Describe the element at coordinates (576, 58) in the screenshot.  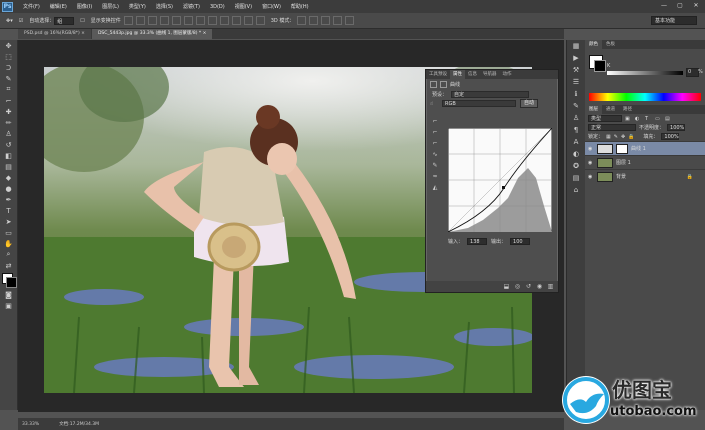
I see `actions-panel-icon: ▶` at that location.